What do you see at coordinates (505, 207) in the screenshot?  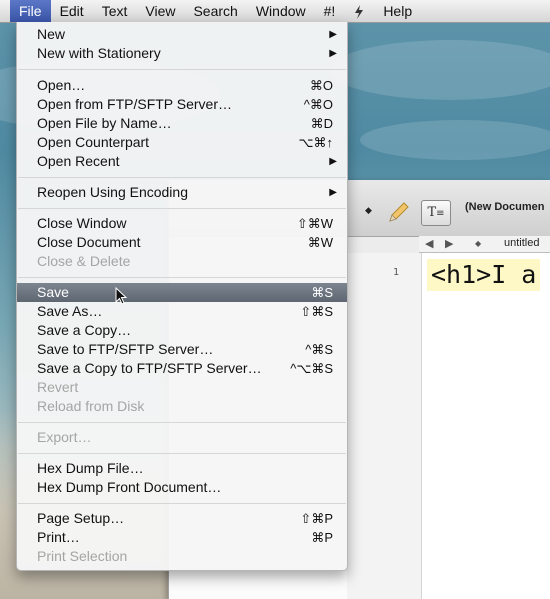 I see `document-title: (New Documen` at bounding box center [505, 207].